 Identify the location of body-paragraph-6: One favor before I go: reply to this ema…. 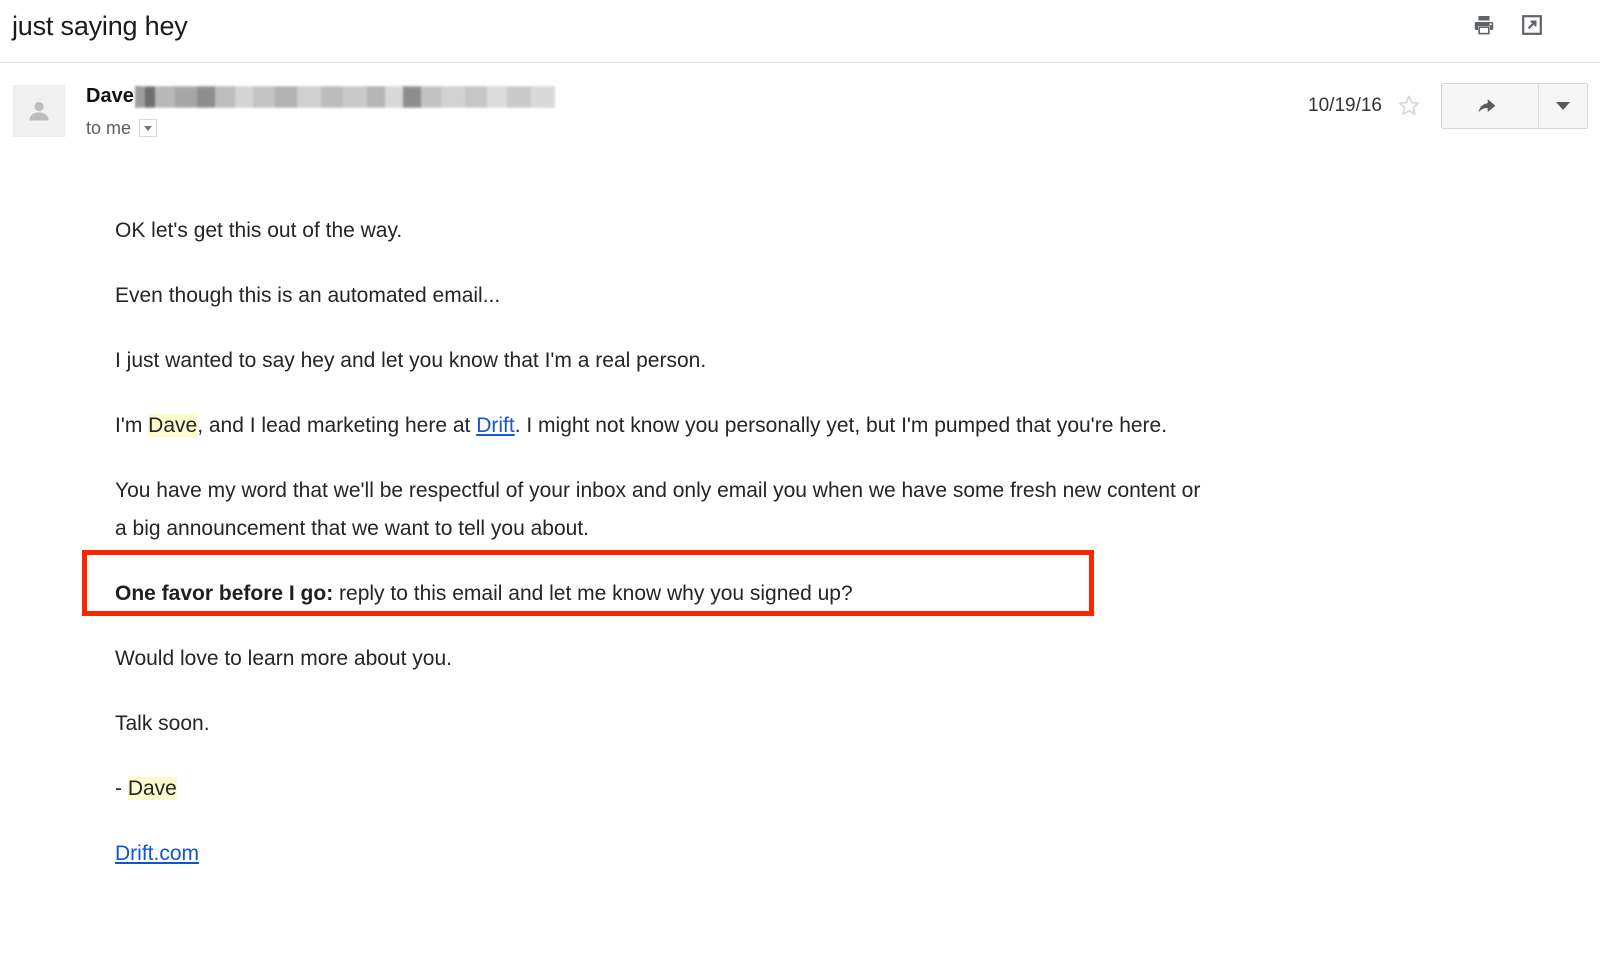
(665, 594).